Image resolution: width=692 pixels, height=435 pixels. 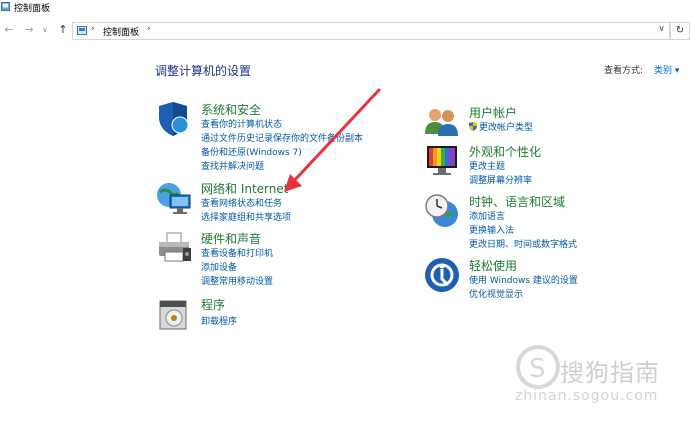 I want to click on watermark-url: zhinan.sogou.com, so click(x=587, y=396).